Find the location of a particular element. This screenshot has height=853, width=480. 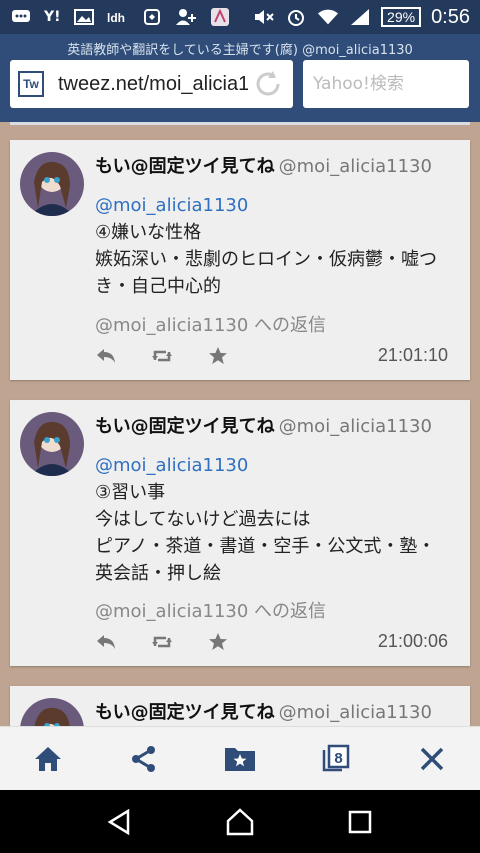

address-bar: Tw tweez.net/moi_alicia1130 is located at coordinates (151, 84).